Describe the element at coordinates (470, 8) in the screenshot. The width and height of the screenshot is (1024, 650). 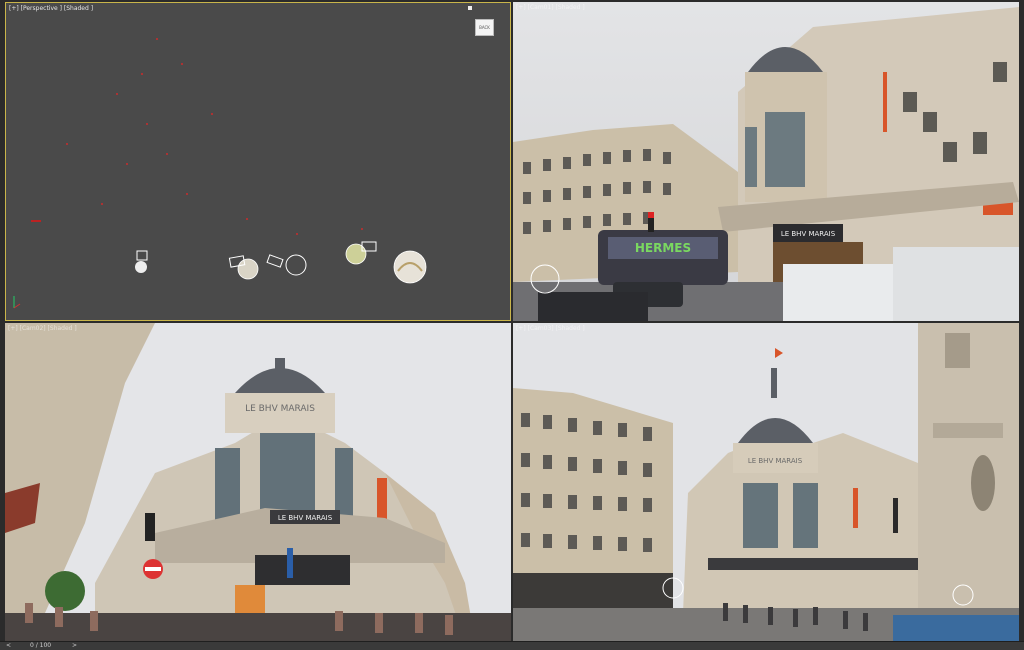
I see `home-icon` at that location.